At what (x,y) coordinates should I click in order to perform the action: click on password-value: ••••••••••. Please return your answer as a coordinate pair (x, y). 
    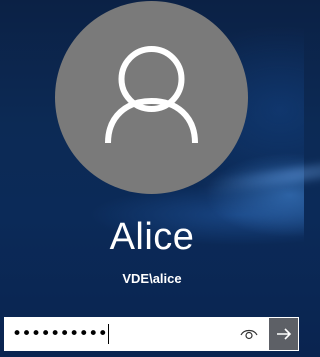
    Looking at the image, I should click on (60, 334).